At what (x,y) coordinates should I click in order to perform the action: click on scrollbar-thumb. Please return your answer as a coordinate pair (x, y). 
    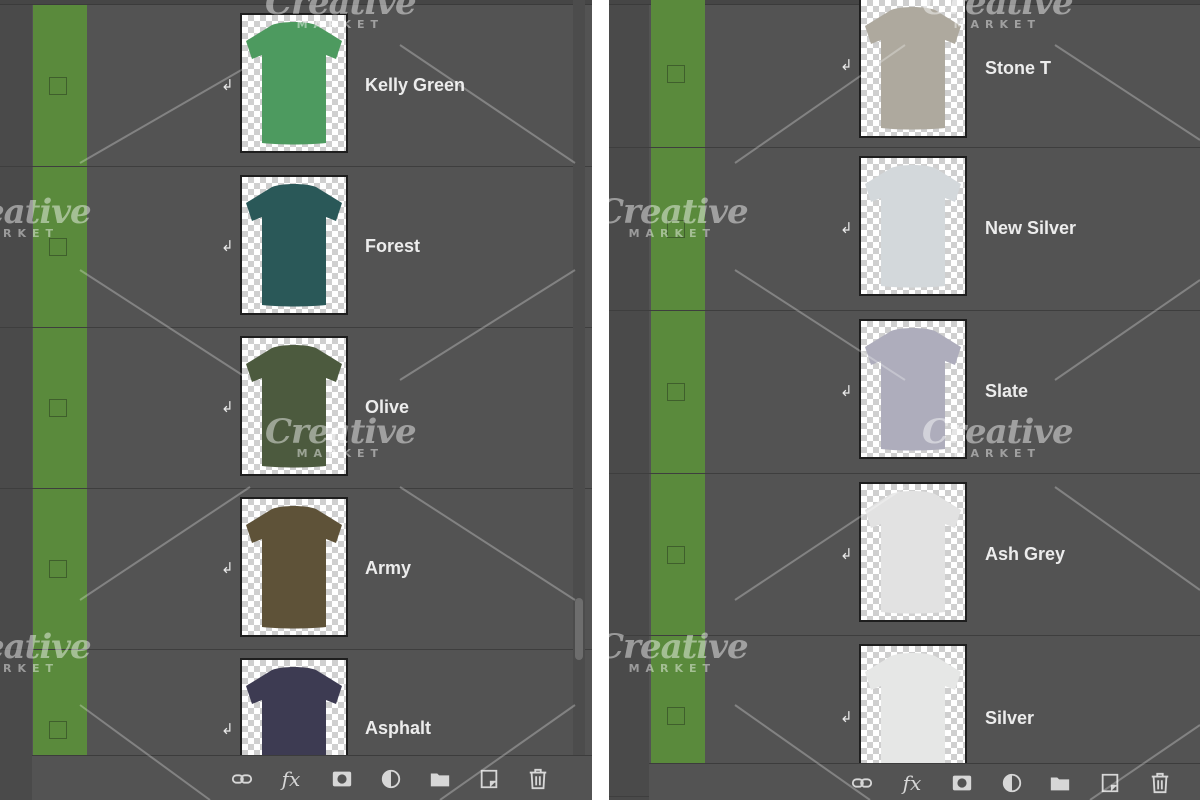
    Looking at the image, I should click on (579, 629).